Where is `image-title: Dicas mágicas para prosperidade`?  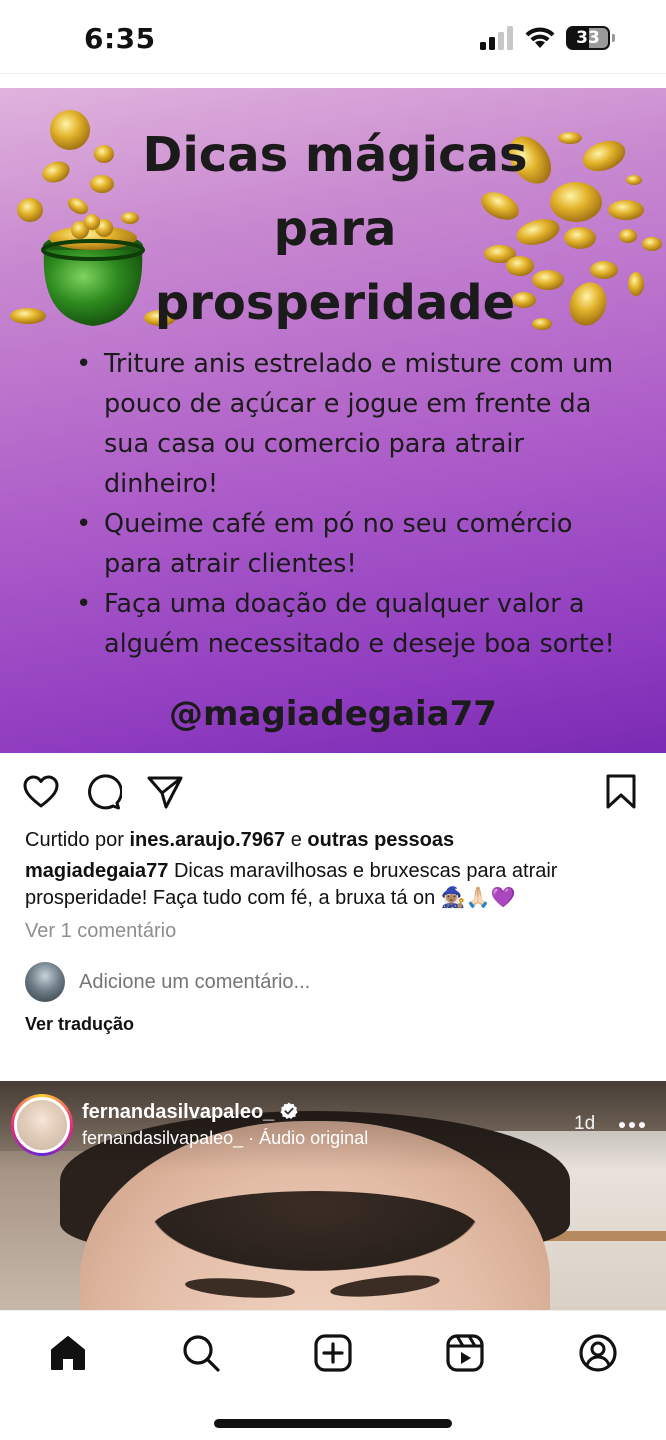 image-title: Dicas mágicas para prosperidade is located at coordinates (335, 229).